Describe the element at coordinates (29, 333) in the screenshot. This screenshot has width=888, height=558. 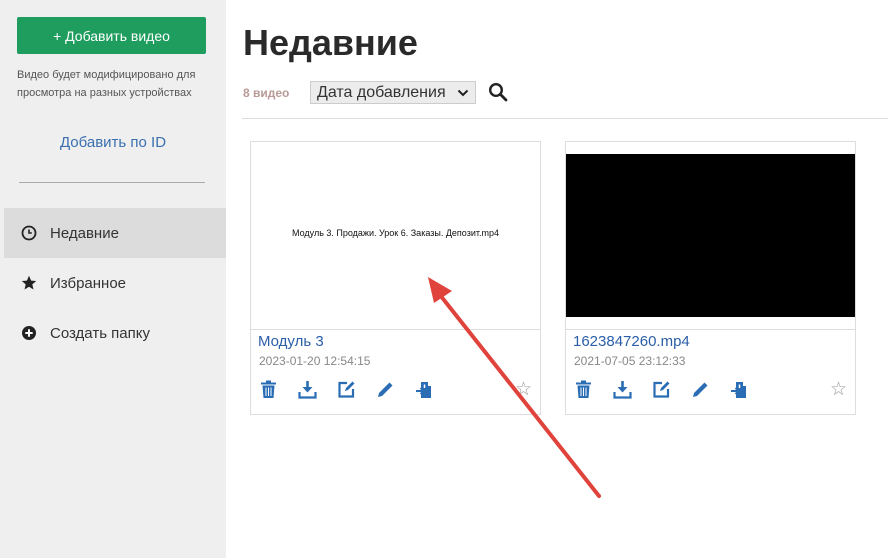
I see `plus-circle-icon` at that location.